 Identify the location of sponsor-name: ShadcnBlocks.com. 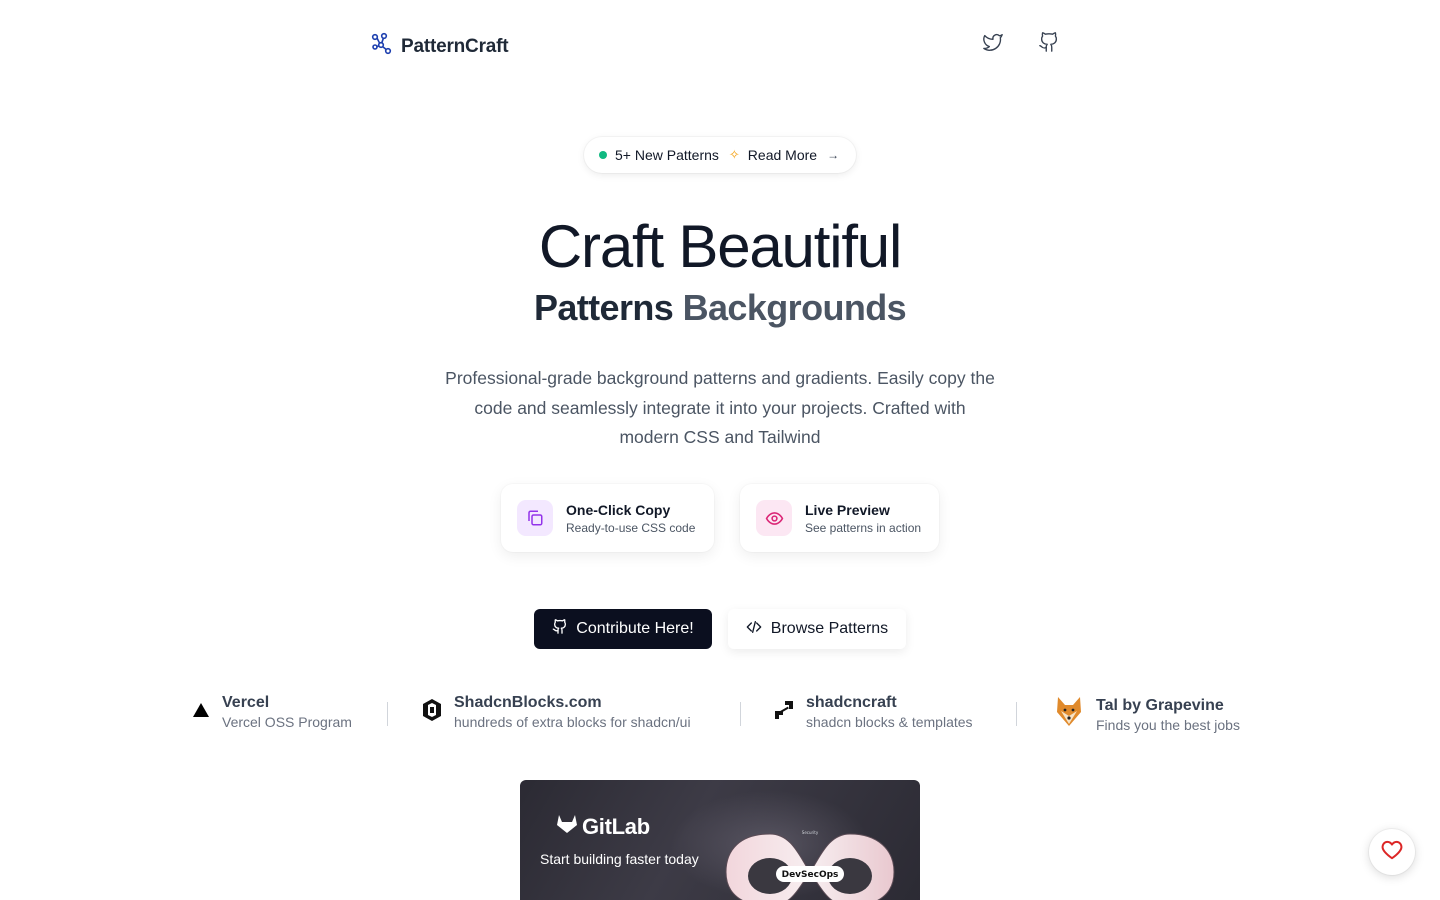
(528, 702).